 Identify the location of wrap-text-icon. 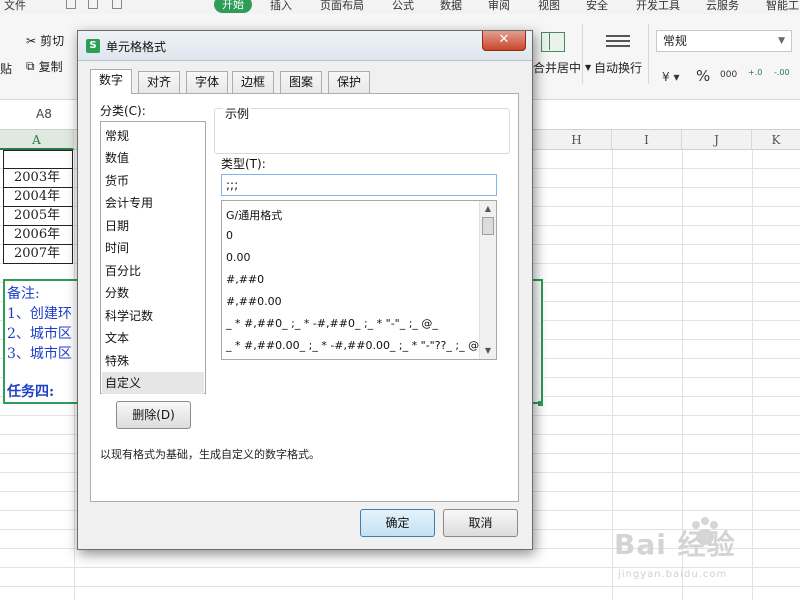
(618, 42).